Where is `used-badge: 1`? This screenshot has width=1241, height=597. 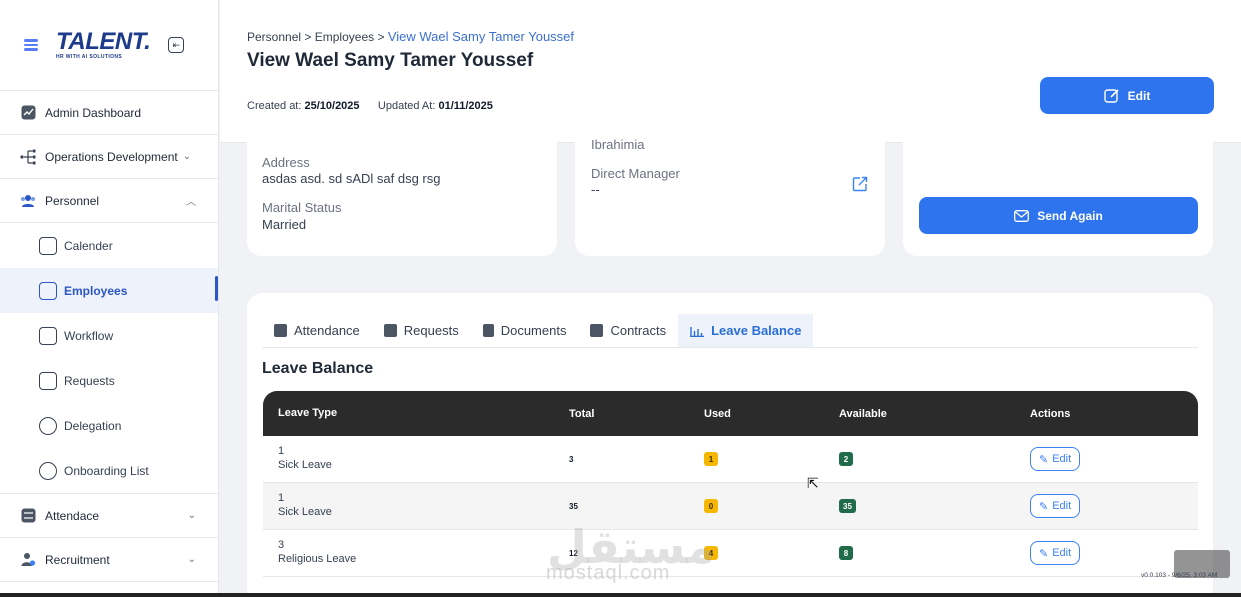
used-badge: 1 is located at coordinates (711, 459).